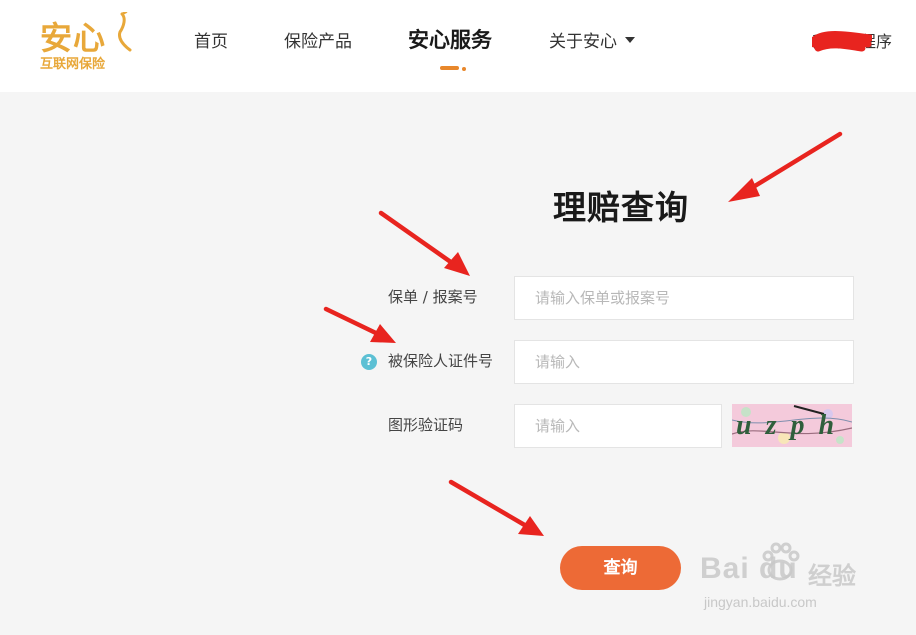  Describe the element at coordinates (832, 576) in the screenshot. I see `watermark-product: 经验` at that location.